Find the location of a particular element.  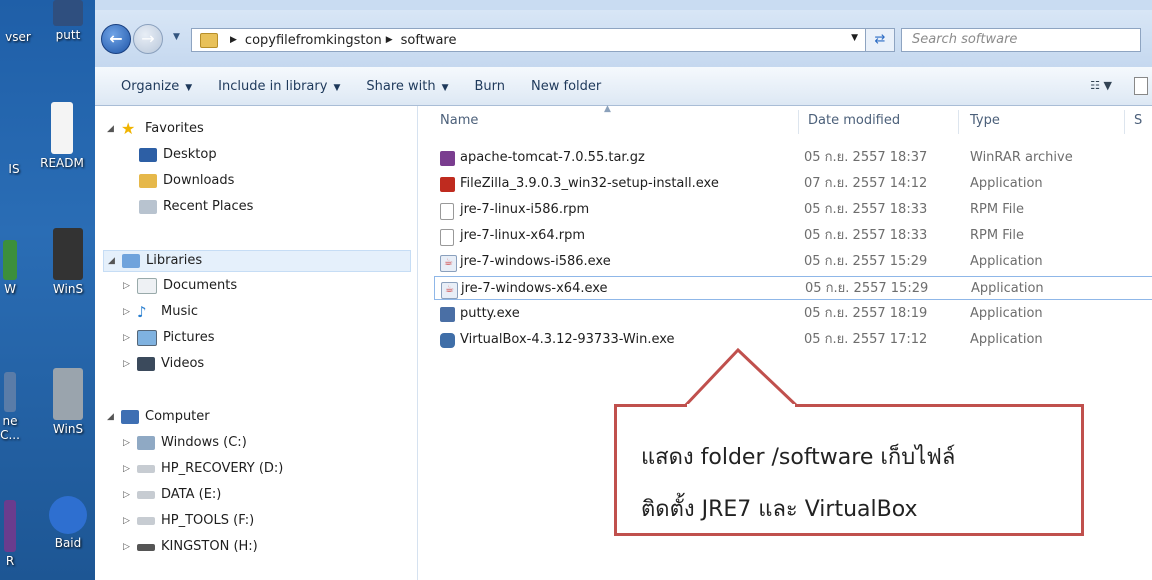

videos-icon is located at coordinates (146, 364).